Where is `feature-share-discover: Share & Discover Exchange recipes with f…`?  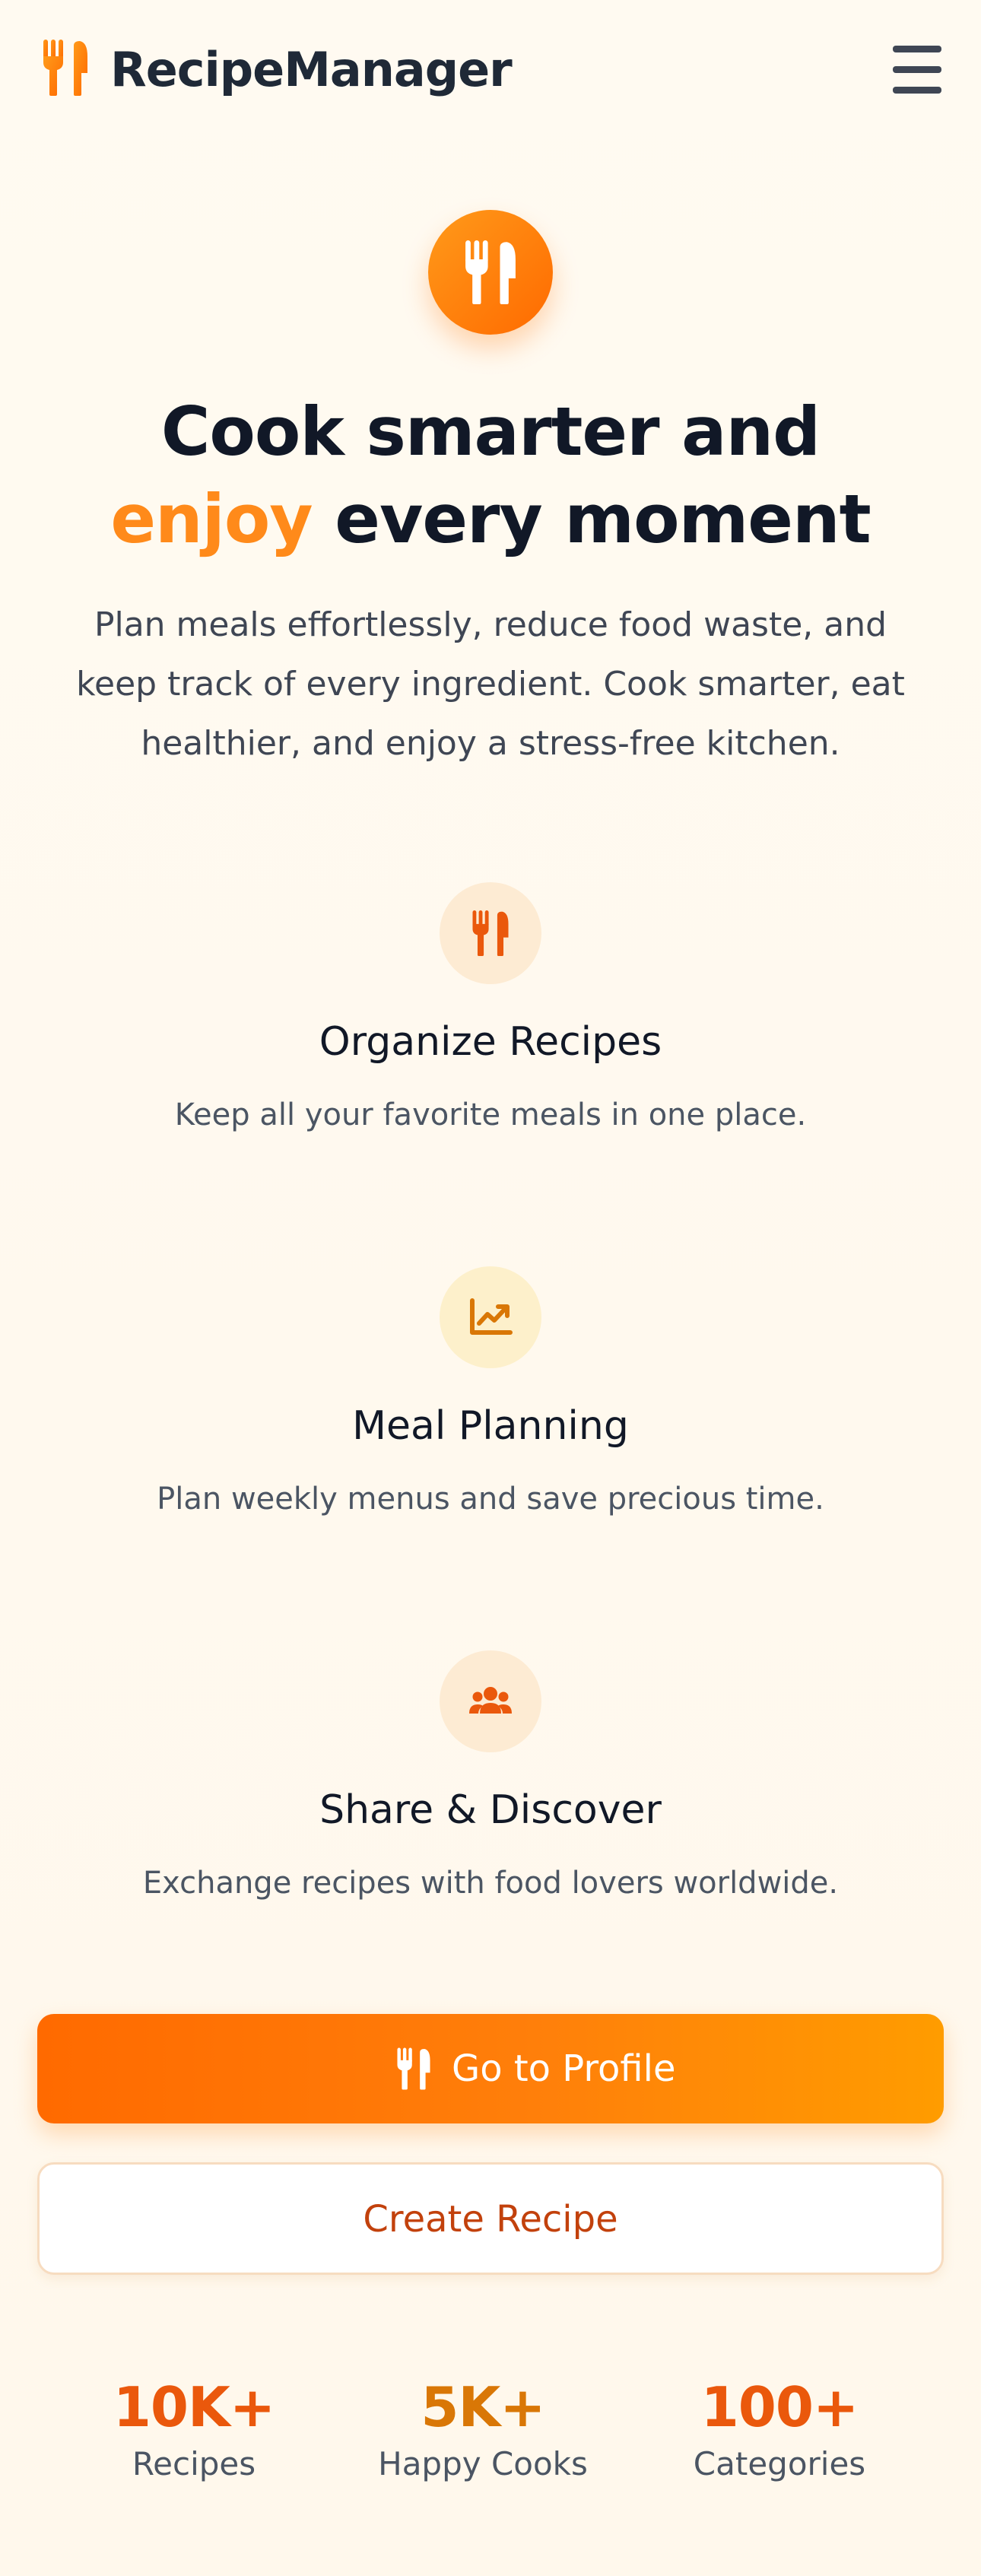
feature-share-discover: Share & Discover Exchange recipes with f… is located at coordinates (490, 1791).